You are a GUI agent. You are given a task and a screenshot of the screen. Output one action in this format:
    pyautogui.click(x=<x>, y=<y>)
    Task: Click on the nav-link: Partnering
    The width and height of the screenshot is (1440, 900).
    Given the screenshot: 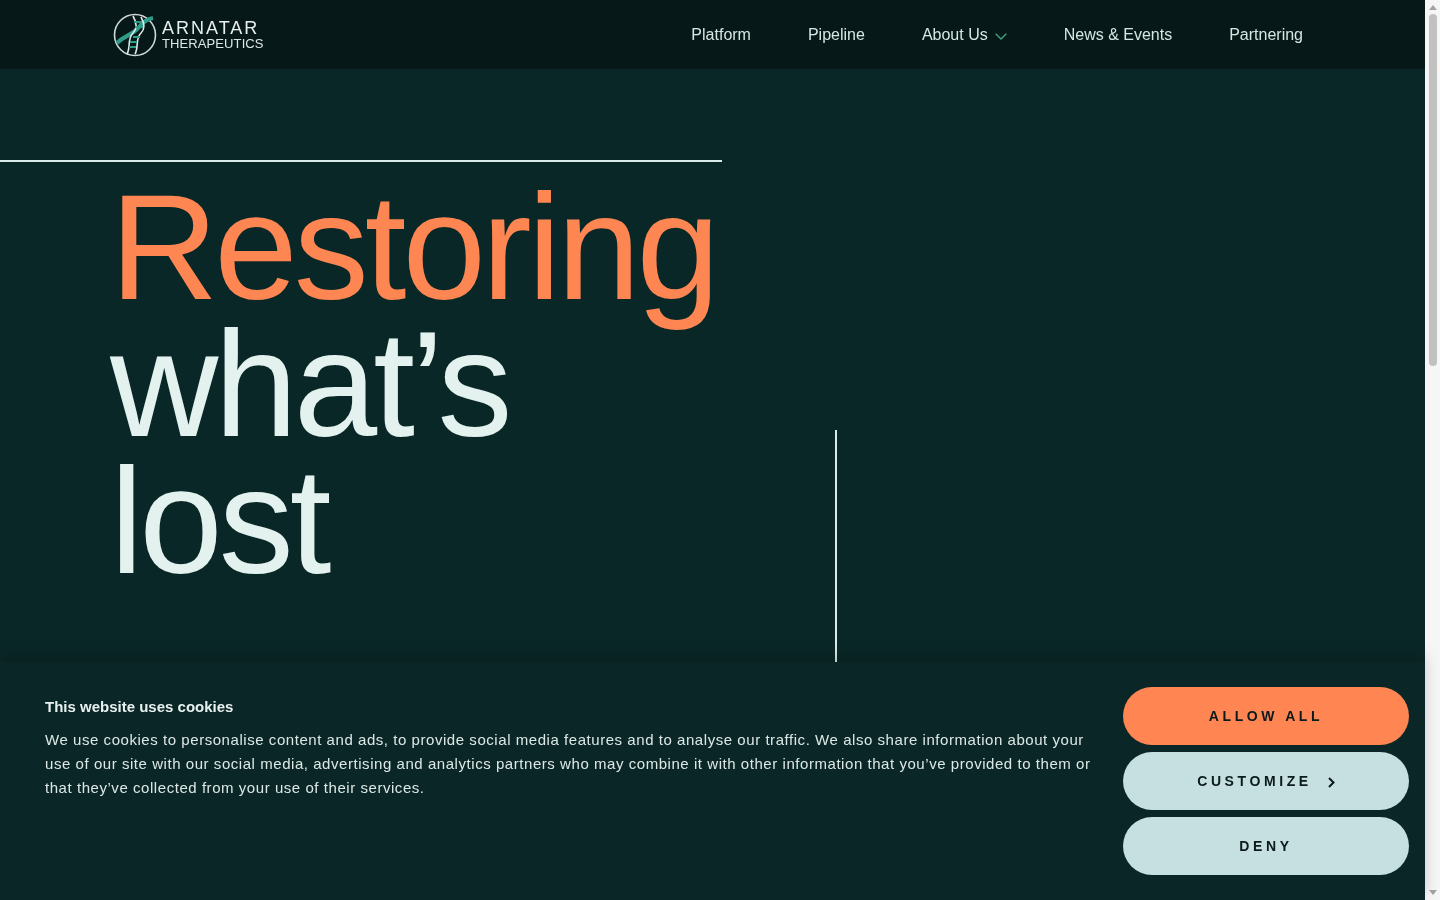 What is the action you would take?
    pyautogui.click(x=1266, y=34)
    